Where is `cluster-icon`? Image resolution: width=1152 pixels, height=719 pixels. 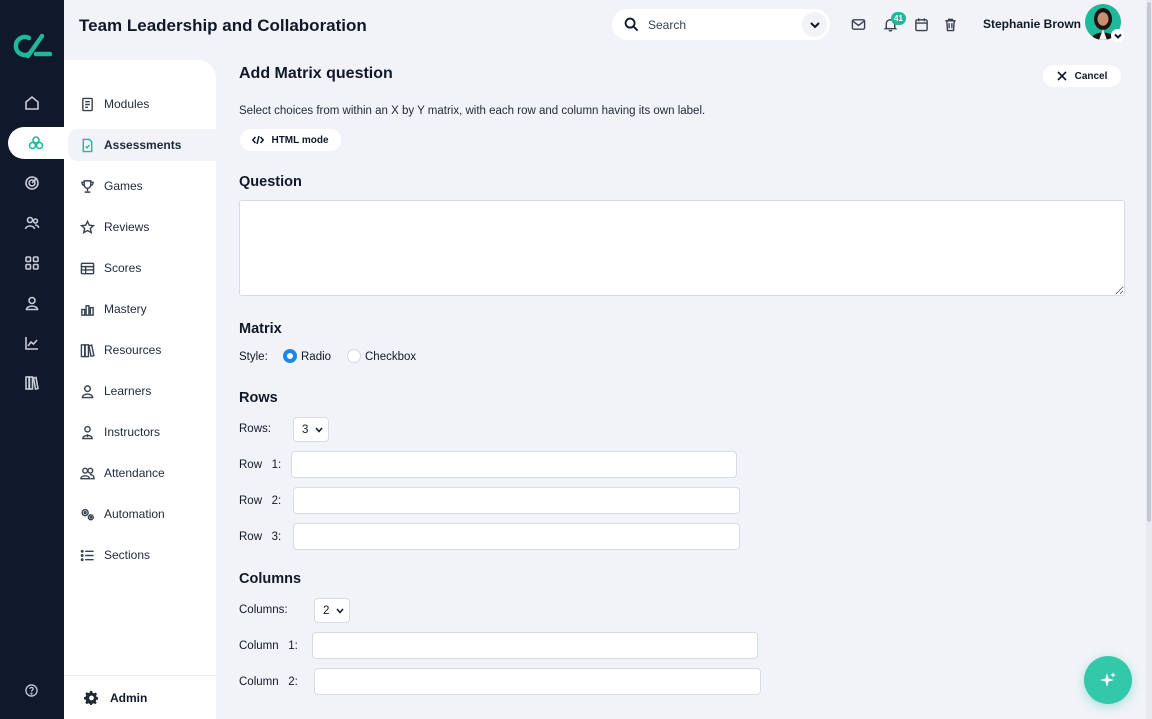 cluster-icon is located at coordinates (36, 143).